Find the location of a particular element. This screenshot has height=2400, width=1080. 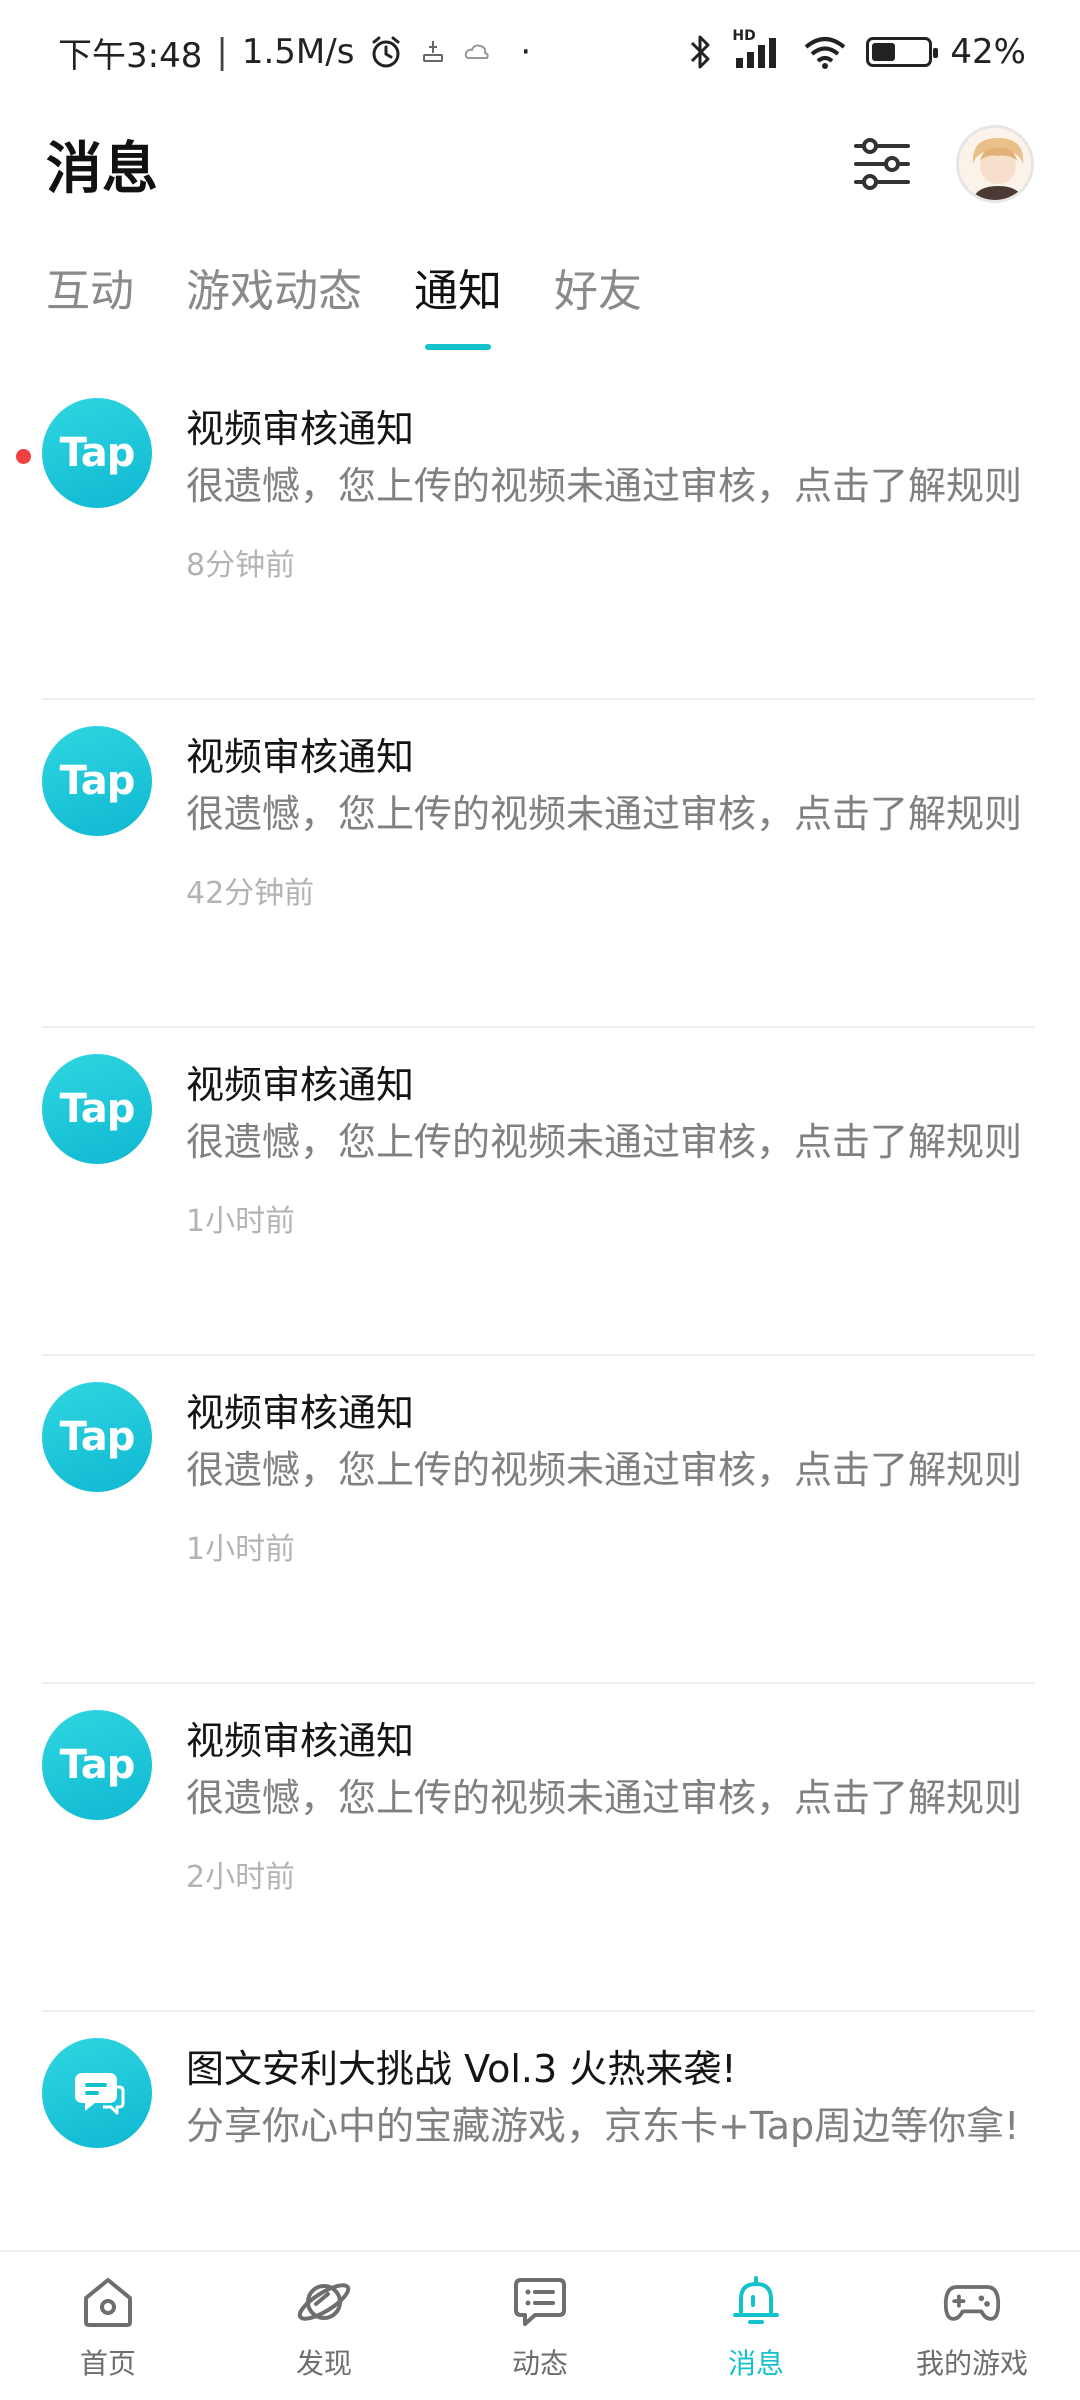

tab-bar: 互动 游戏动态 通知 好友 is located at coordinates (540, 305).